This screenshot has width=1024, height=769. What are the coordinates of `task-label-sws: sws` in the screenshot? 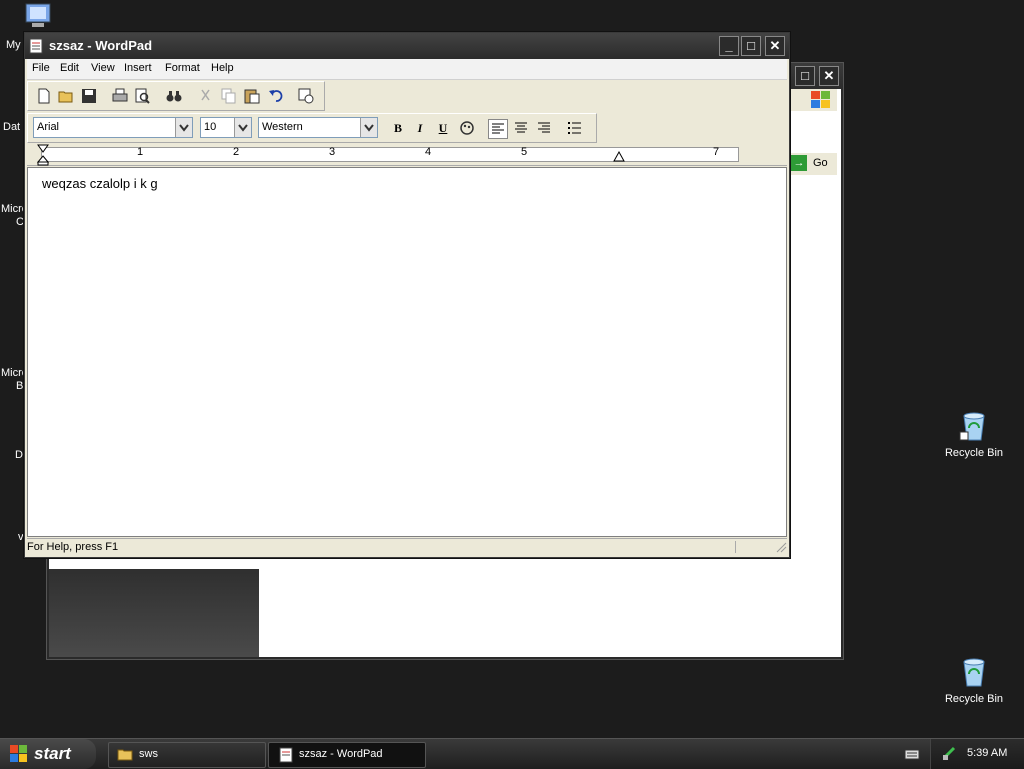 It's located at (148, 754).